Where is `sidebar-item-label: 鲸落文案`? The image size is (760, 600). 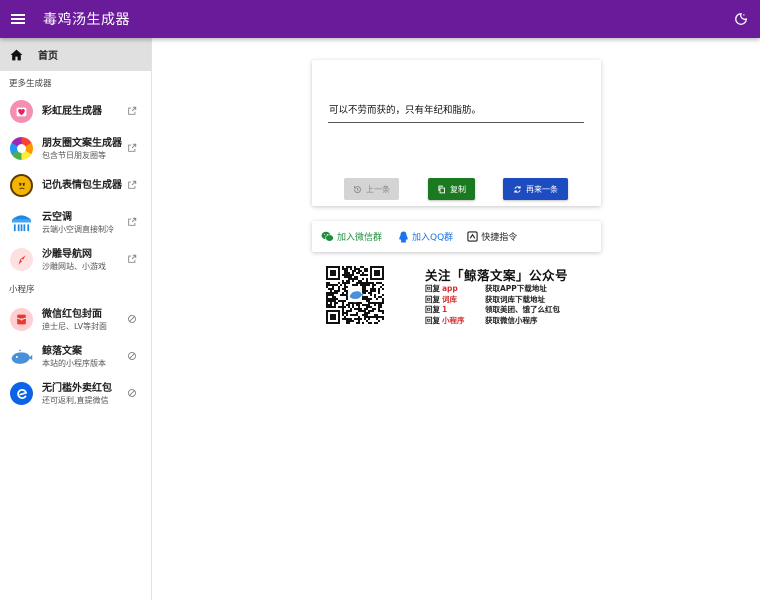 sidebar-item-label: 鲸落文案 is located at coordinates (62, 351).